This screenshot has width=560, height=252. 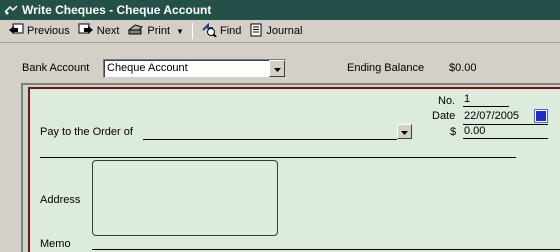 I want to click on previous-label: Previous, so click(x=48, y=31).